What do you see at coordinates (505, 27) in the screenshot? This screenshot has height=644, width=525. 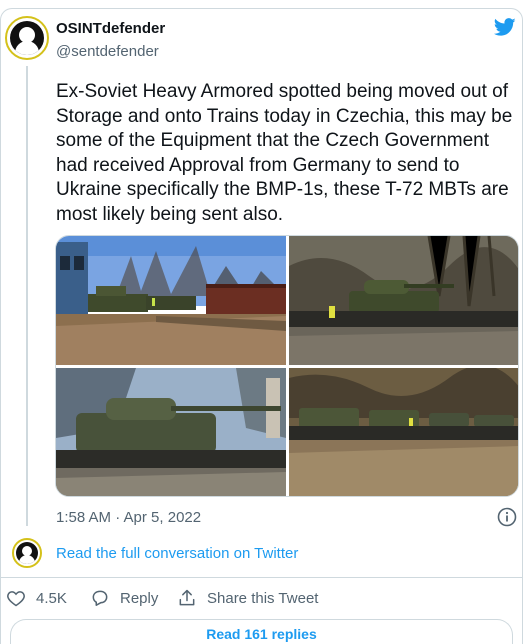 I see `twitter-bird-icon` at bounding box center [505, 27].